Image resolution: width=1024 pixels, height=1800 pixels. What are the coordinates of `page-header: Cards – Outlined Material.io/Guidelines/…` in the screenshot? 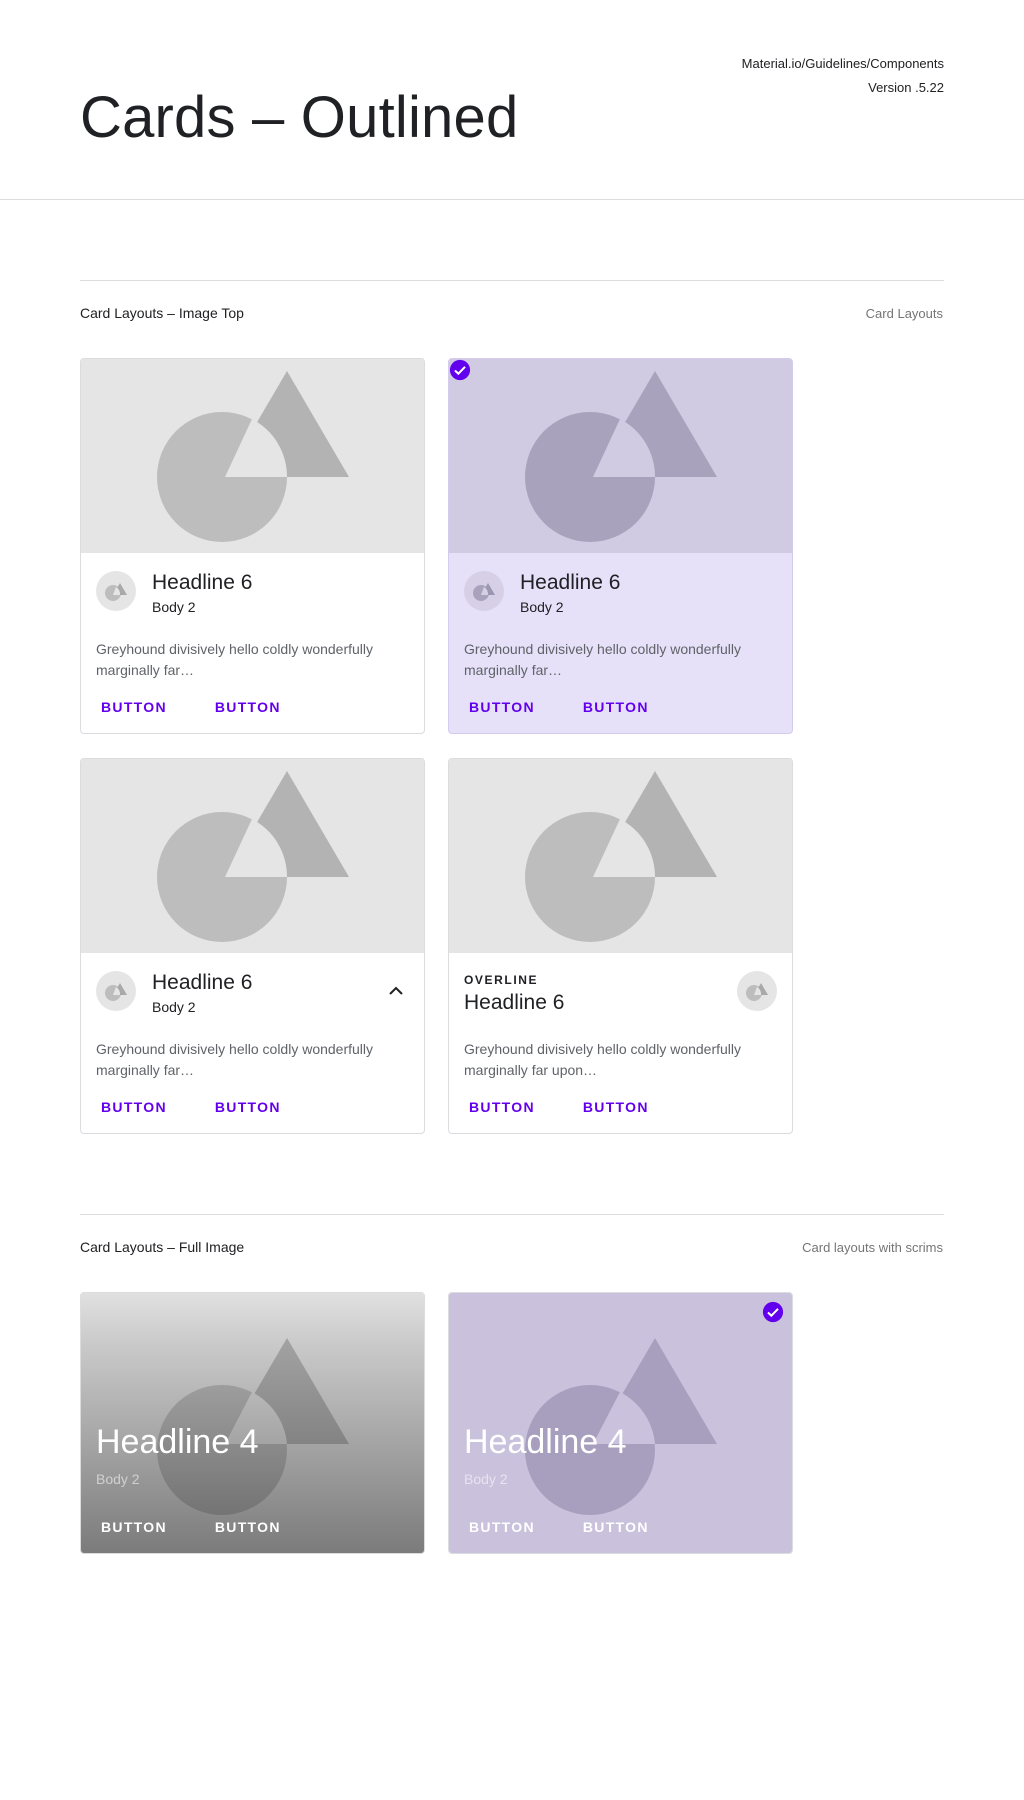 It's located at (512, 100).